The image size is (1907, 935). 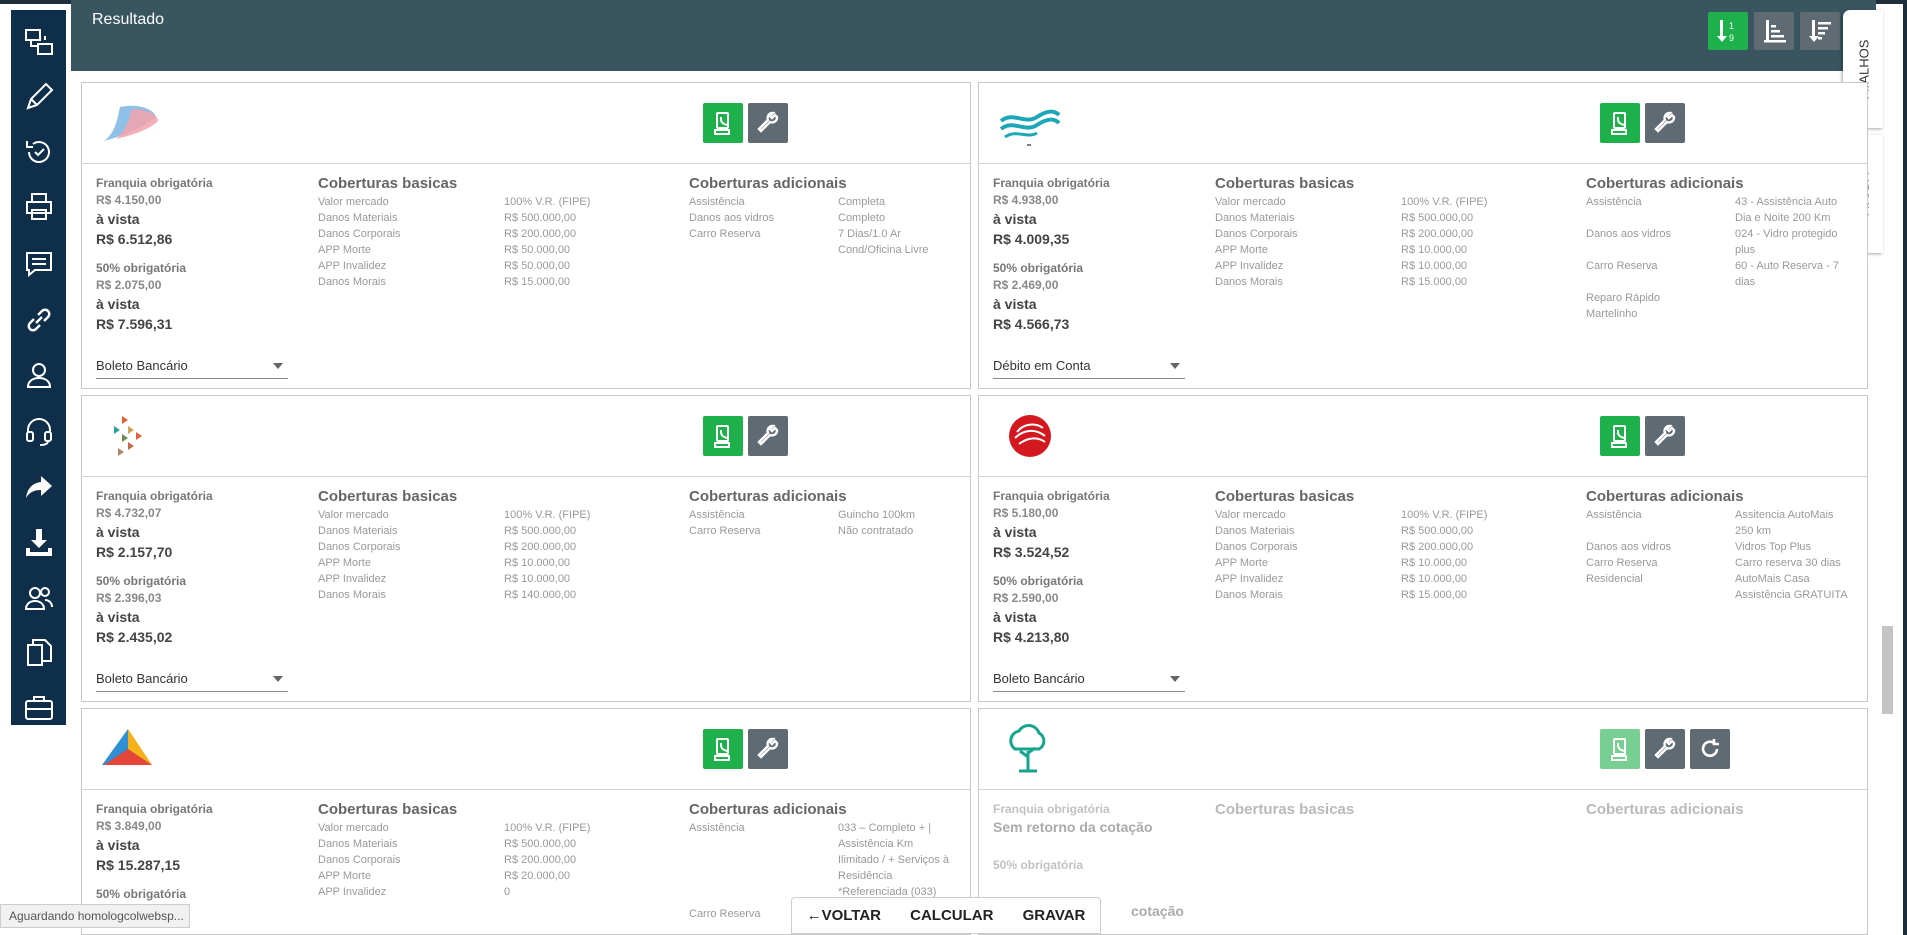 I want to click on download-icon, so click(x=38, y=541).